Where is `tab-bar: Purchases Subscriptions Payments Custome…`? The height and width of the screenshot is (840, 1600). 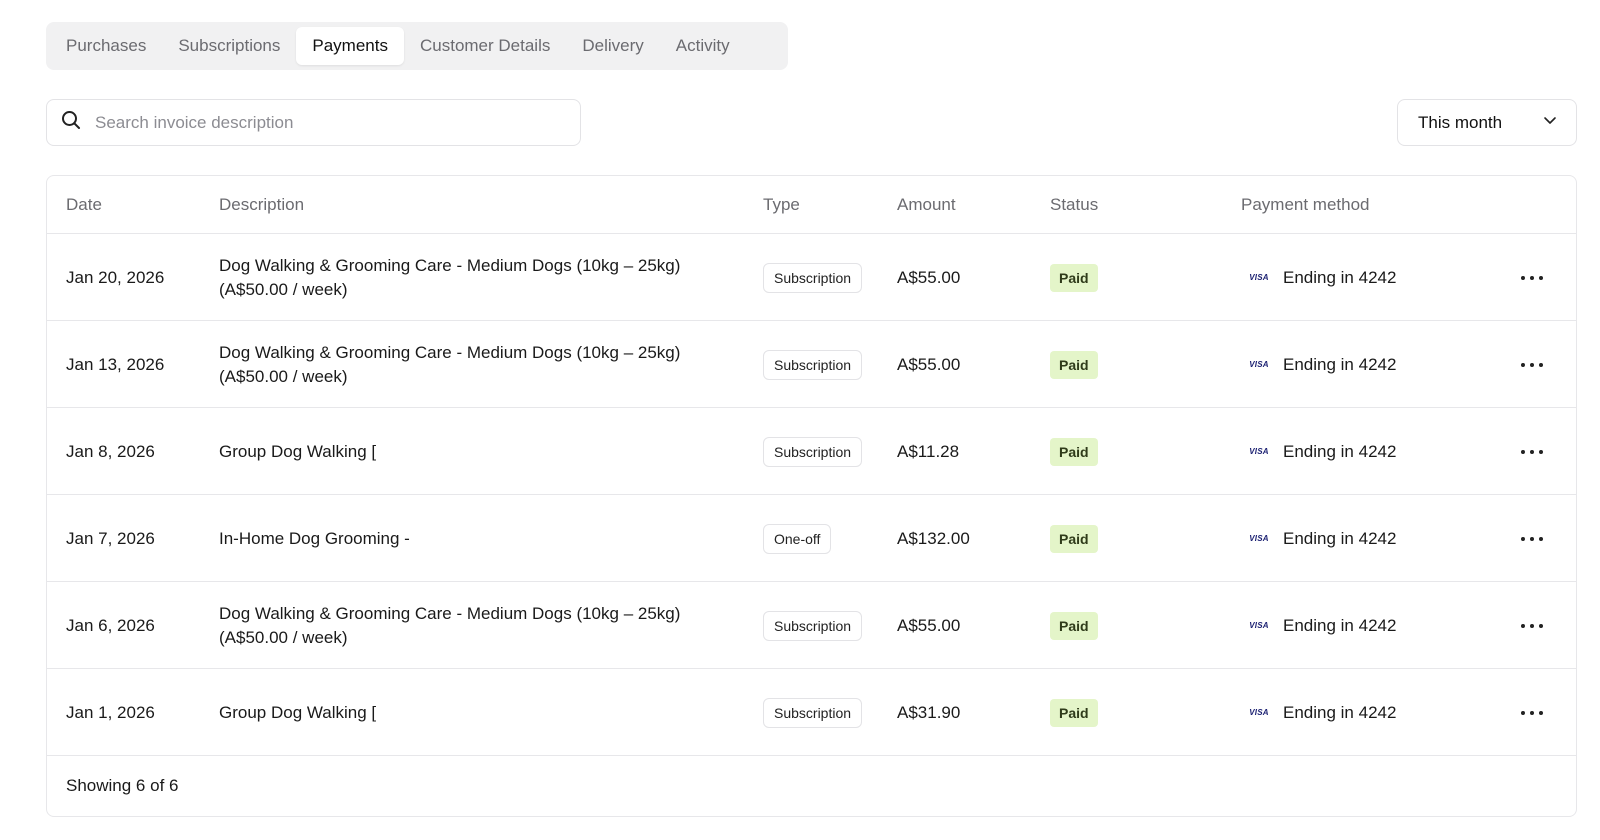 tab-bar: Purchases Subscriptions Payments Custome… is located at coordinates (417, 46).